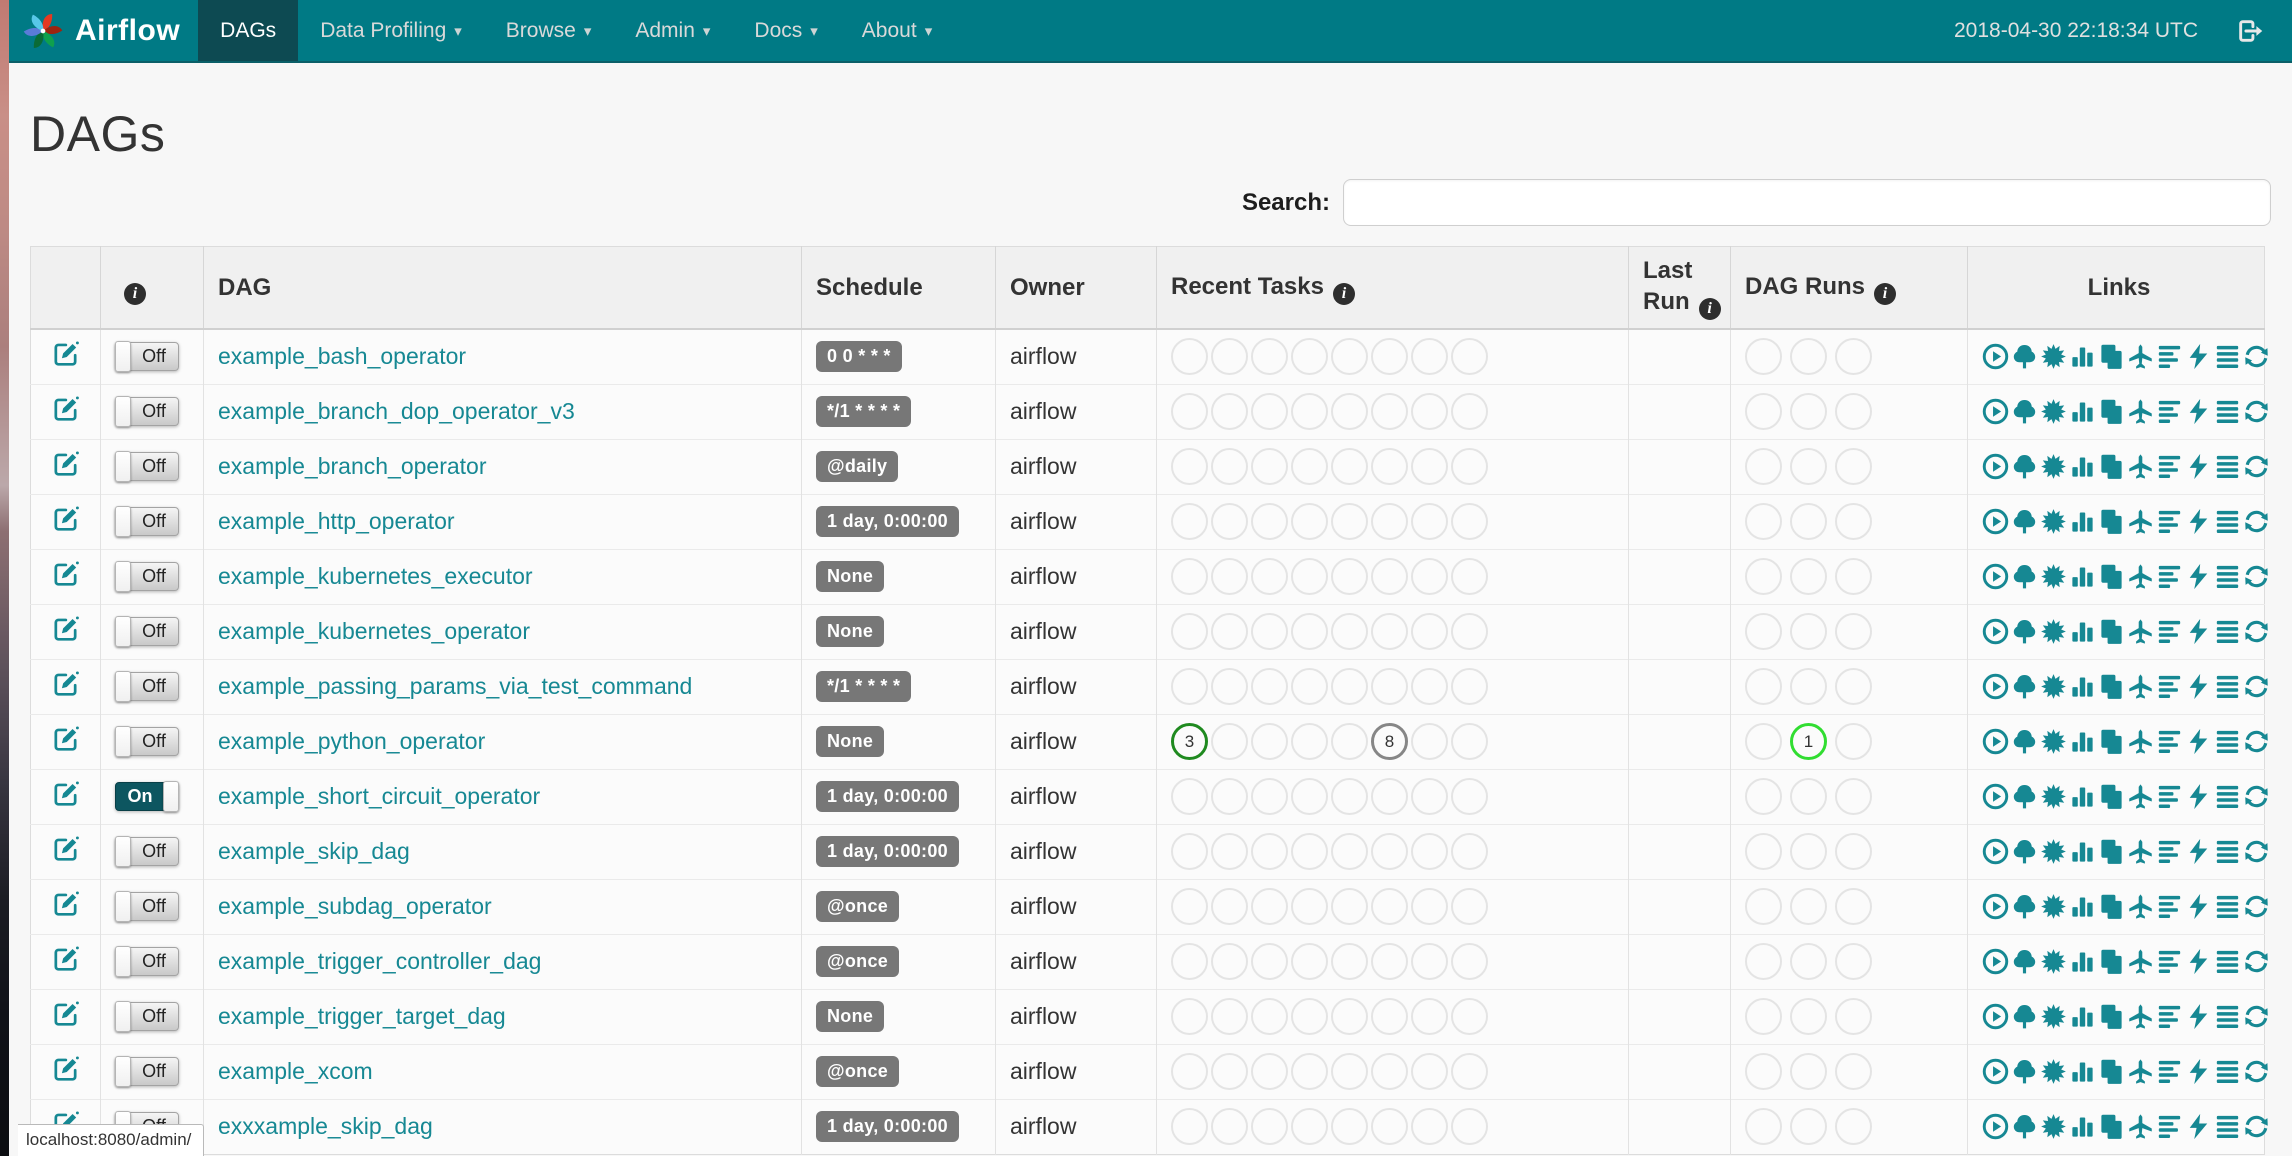  What do you see at coordinates (342, 356) in the screenshot?
I see `dag-link: example_bash_operator` at bounding box center [342, 356].